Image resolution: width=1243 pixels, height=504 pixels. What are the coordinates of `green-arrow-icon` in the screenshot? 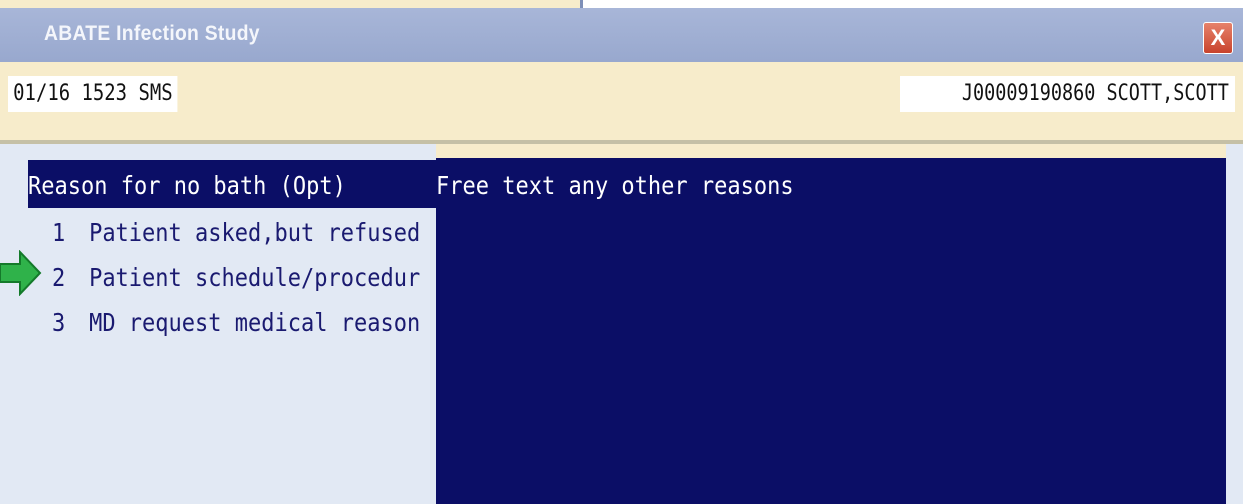 It's located at (21, 273).